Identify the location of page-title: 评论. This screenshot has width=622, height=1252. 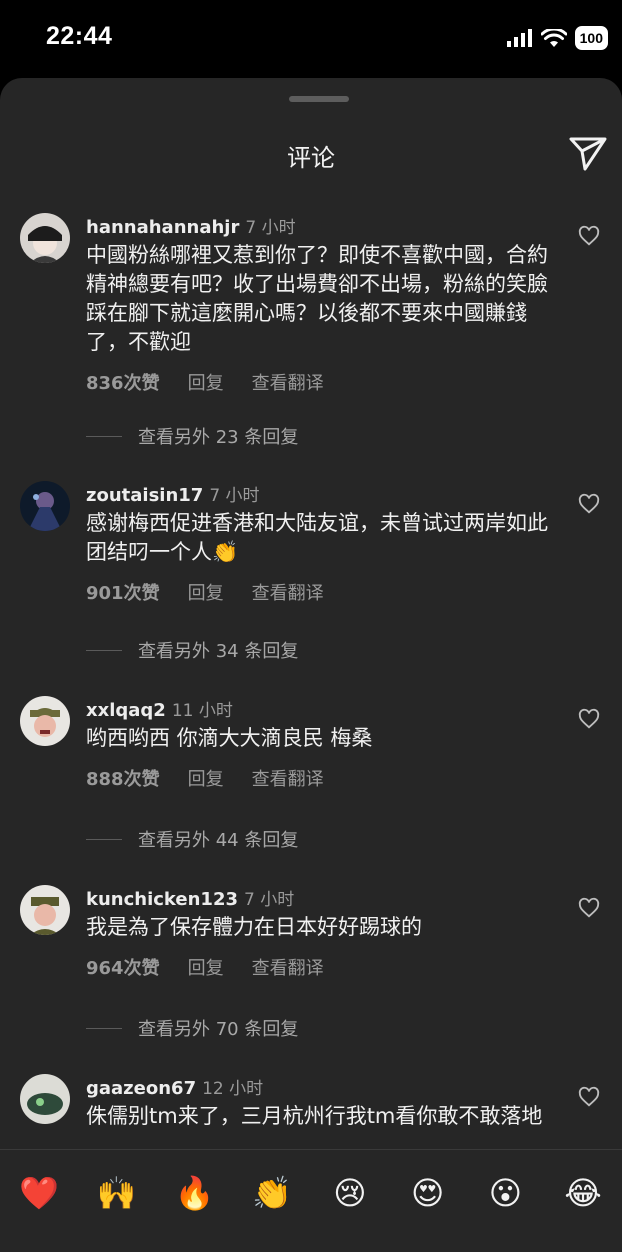
(311, 158).